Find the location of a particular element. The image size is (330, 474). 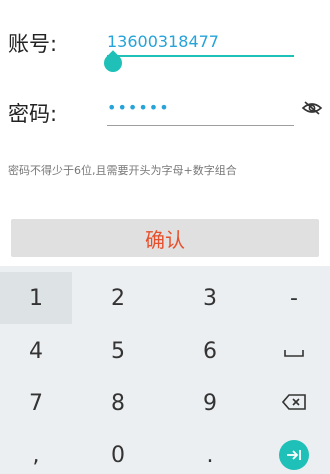

account-input-value: 13600318477 is located at coordinates (163, 41).